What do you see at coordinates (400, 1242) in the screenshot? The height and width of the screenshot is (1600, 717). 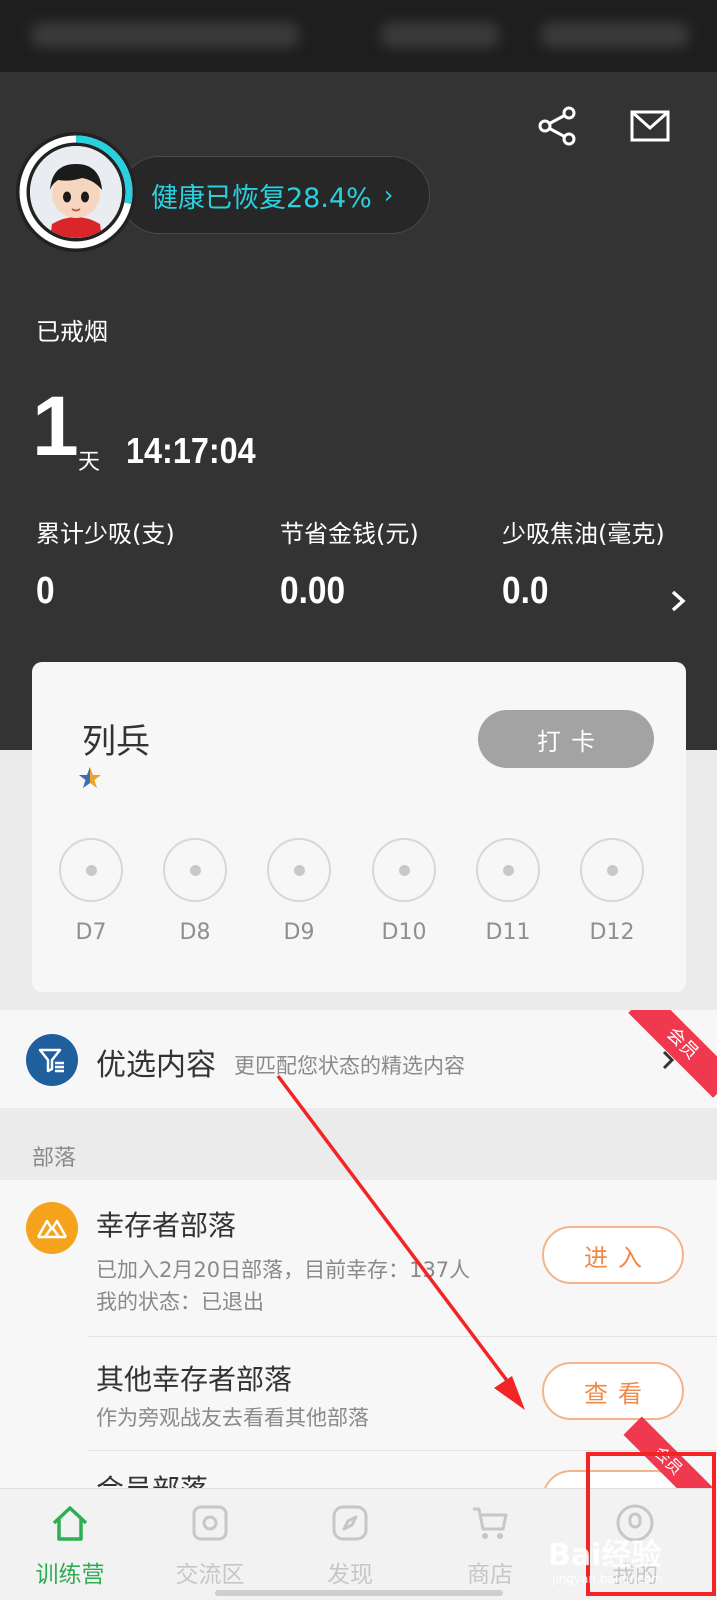 I see `annotation-arrow` at bounding box center [400, 1242].